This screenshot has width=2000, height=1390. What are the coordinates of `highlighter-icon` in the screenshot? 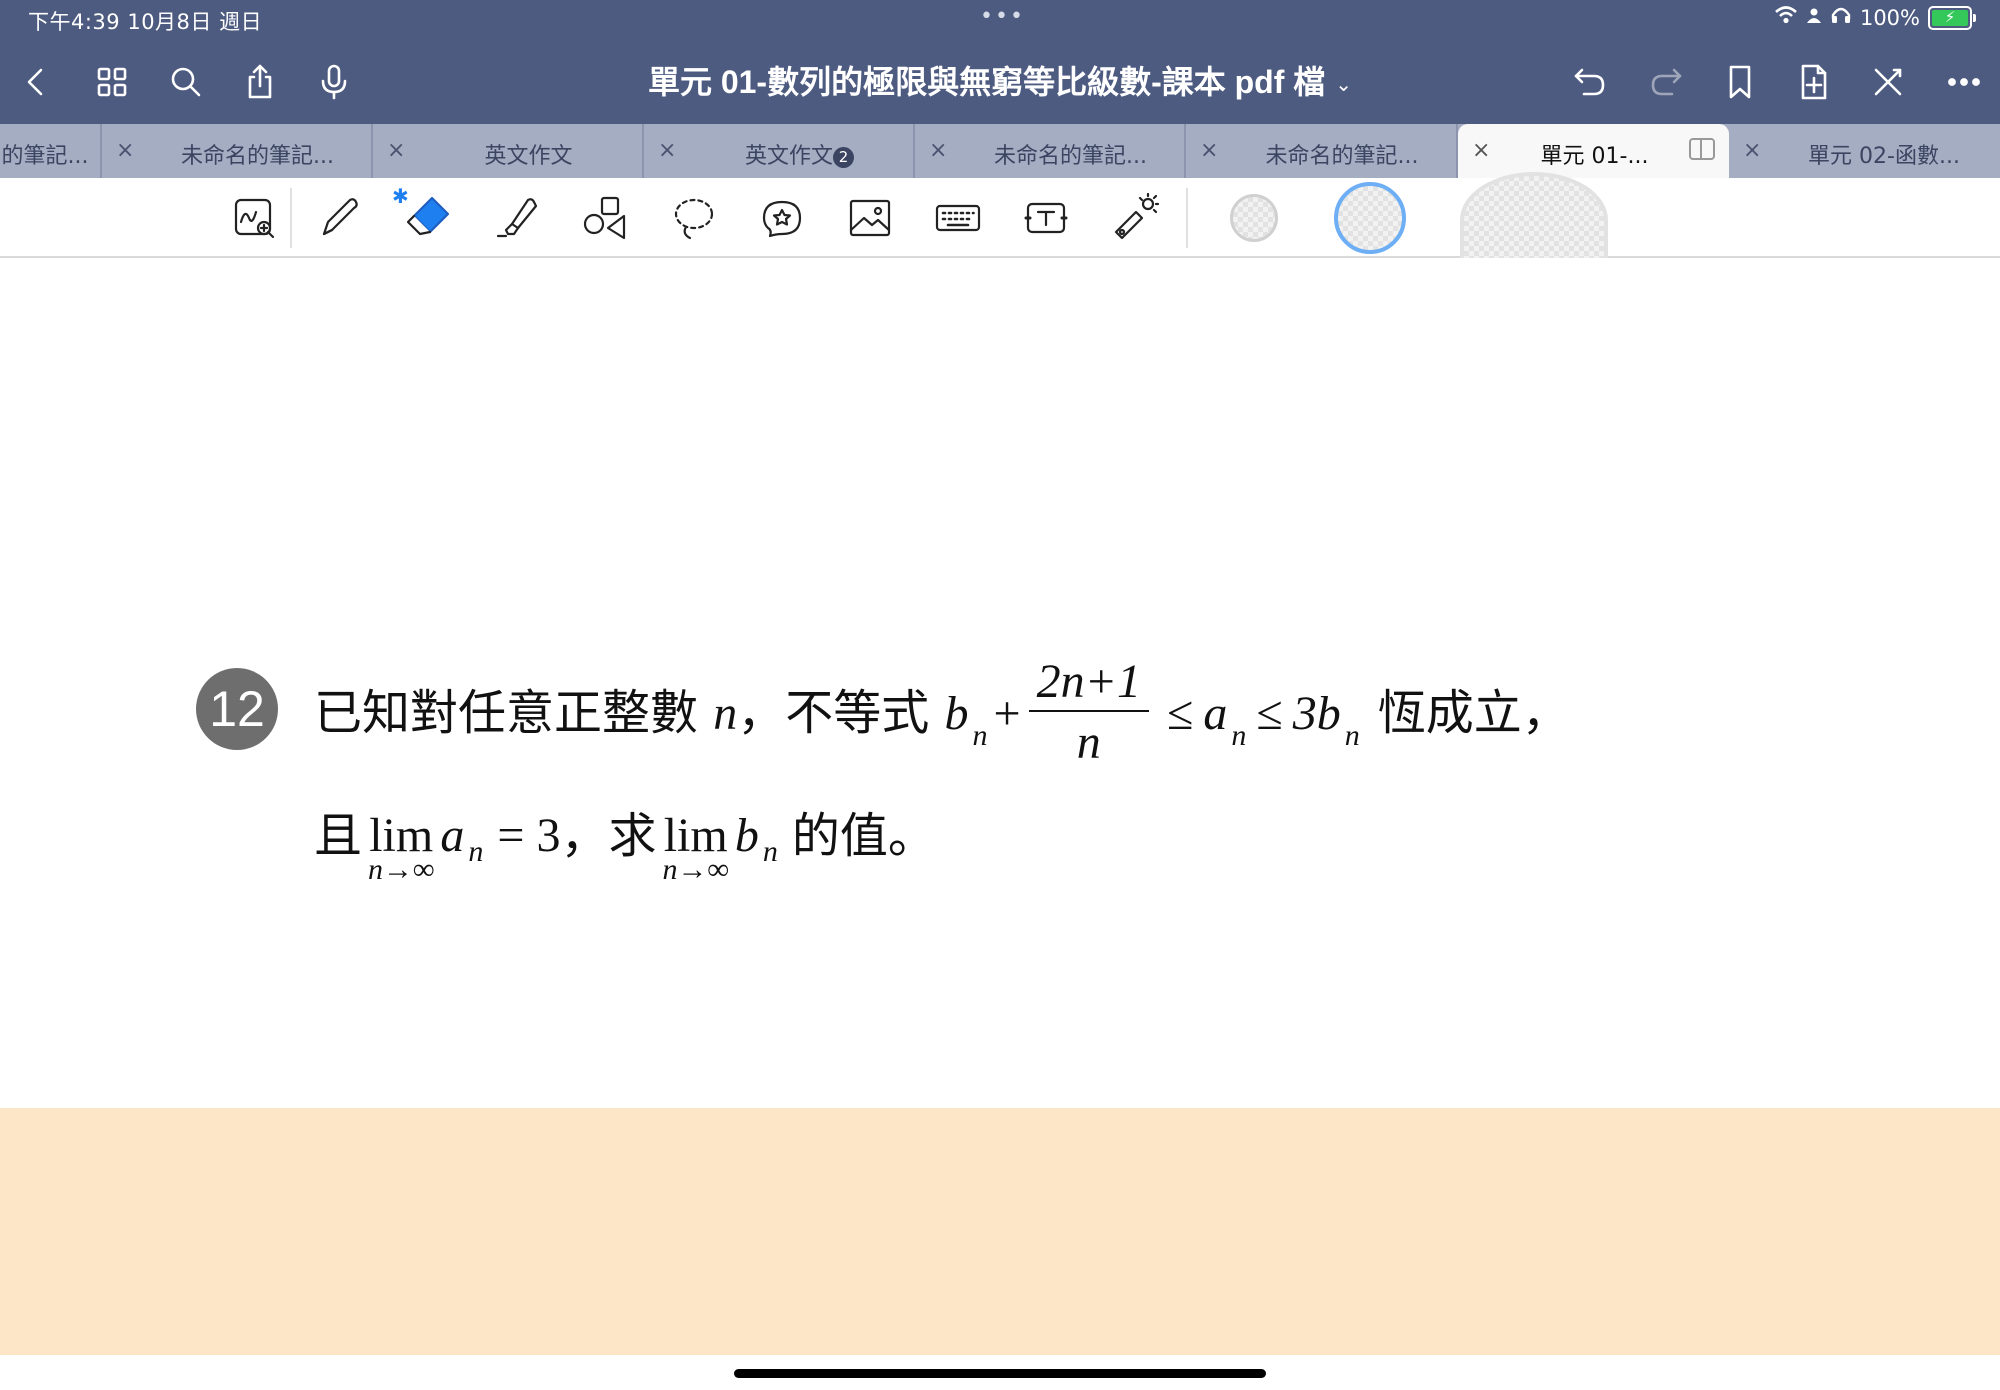 It's located at (518, 218).